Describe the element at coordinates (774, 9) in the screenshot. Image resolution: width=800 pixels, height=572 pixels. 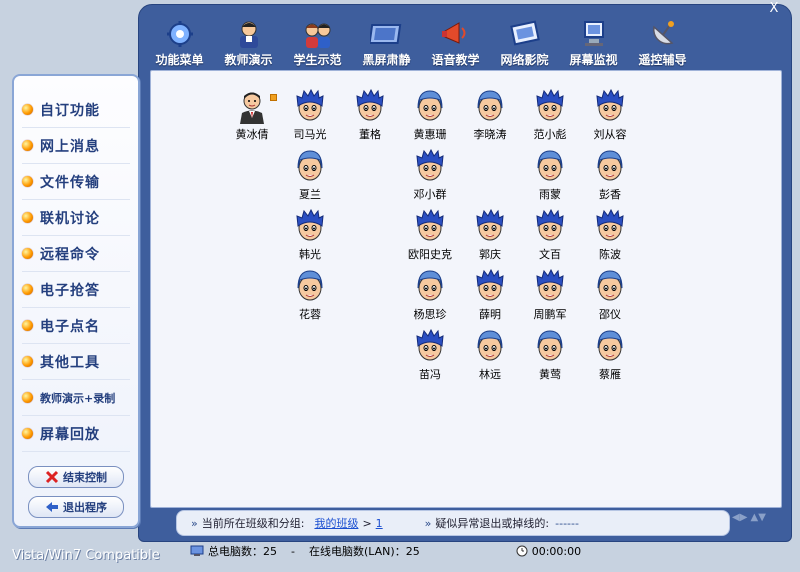
I see `close-button: X` at that location.